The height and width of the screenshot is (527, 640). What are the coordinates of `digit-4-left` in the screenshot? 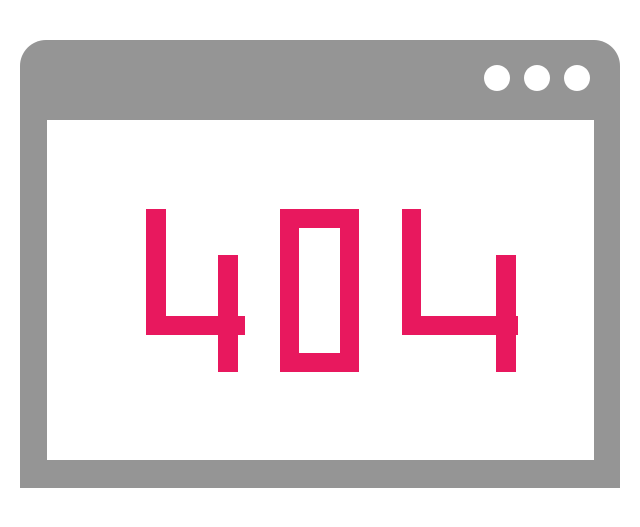 It's located at (195, 290).